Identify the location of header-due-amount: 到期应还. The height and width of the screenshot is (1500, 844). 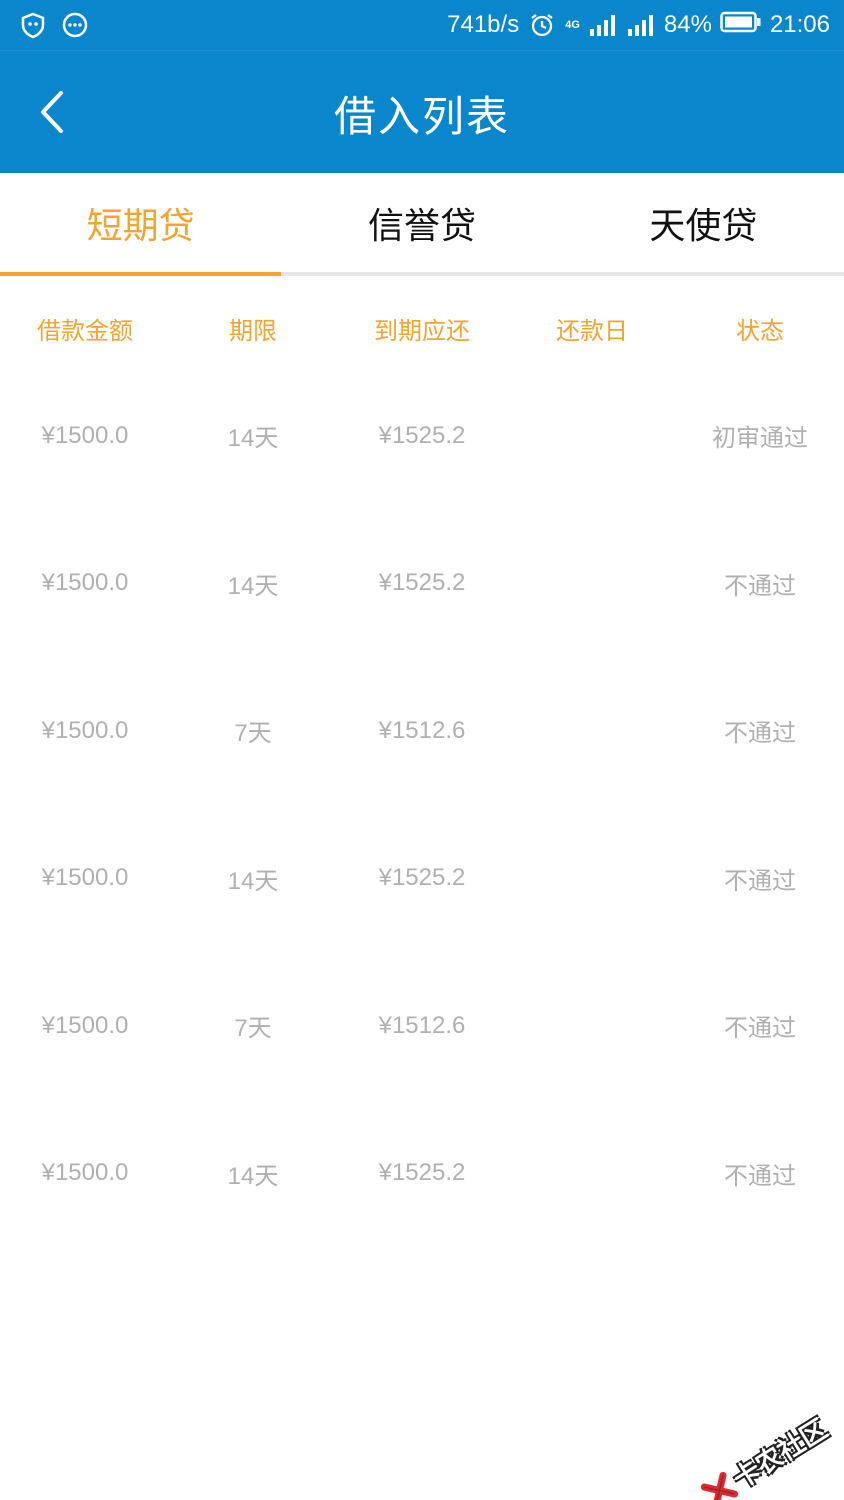
(422, 330).